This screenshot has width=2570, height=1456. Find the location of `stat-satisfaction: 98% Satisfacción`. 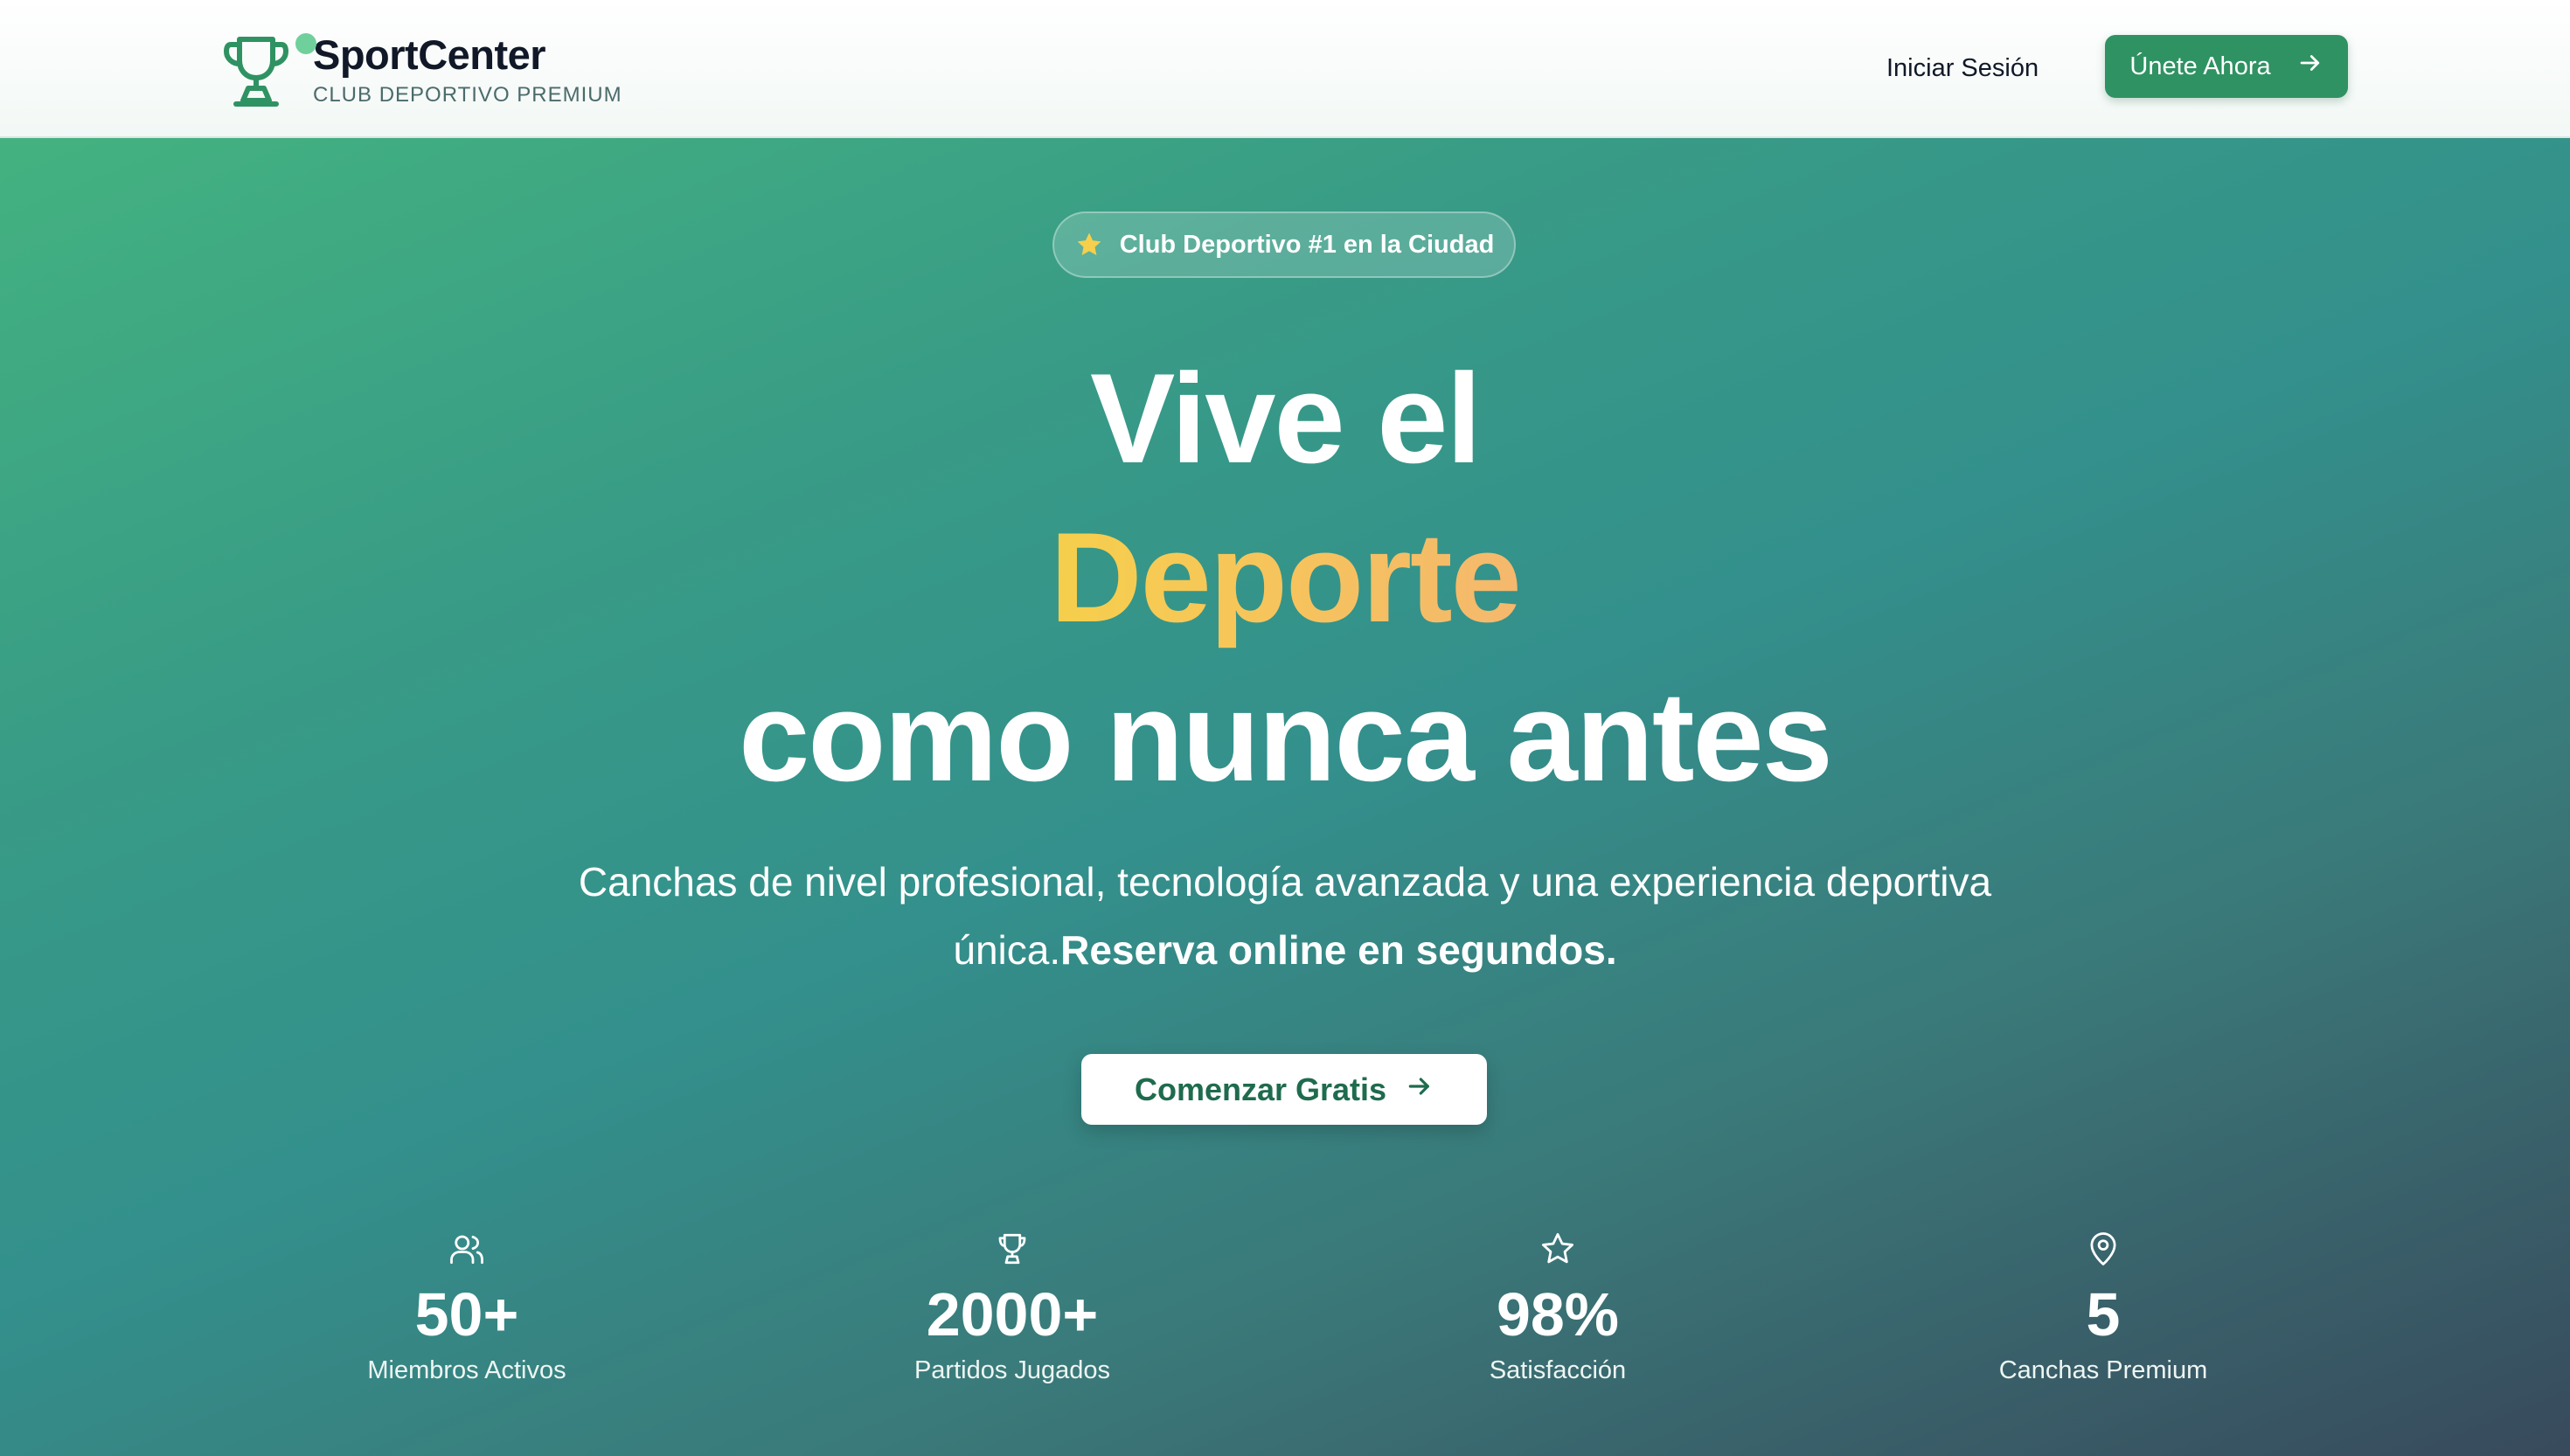

stat-satisfaction: 98% Satisfacción is located at coordinates (1558, 1308).